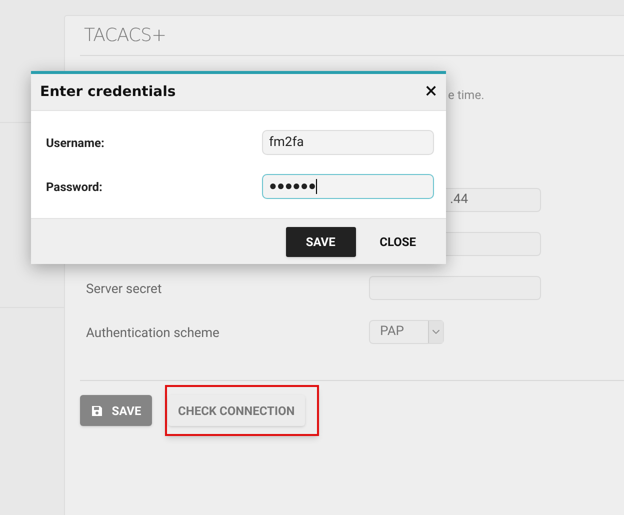 Image resolution: width=624 pixels, height=515 pixels. Describe the element at coordinates (455, 288) in the screenshot. I see `text-field` at that location.